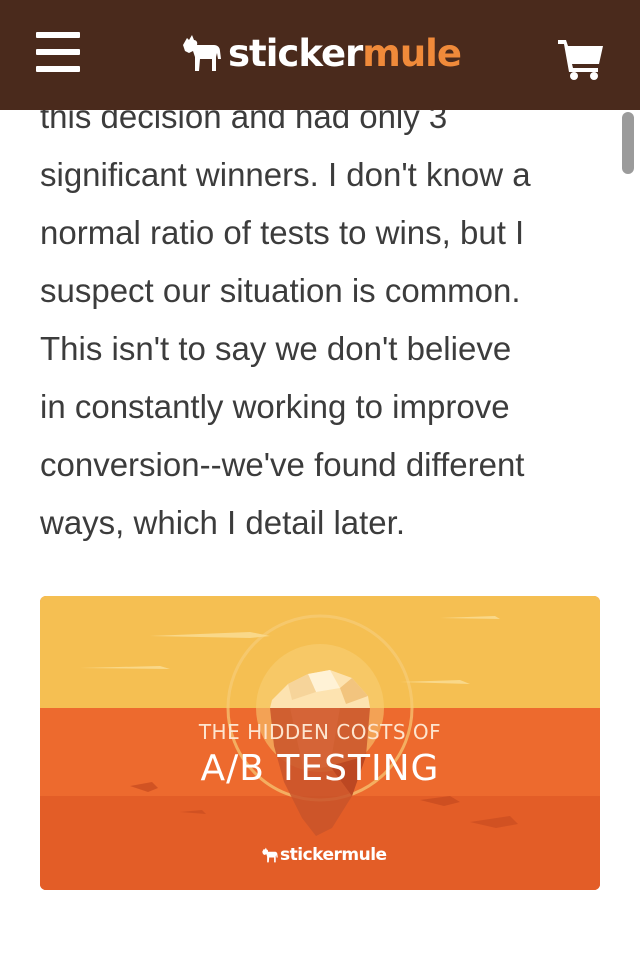  What do you see at coordinates (275, 406) in the screenshot?
I see `article-line: in constantly working to improve` at bounding box center [275, 406].